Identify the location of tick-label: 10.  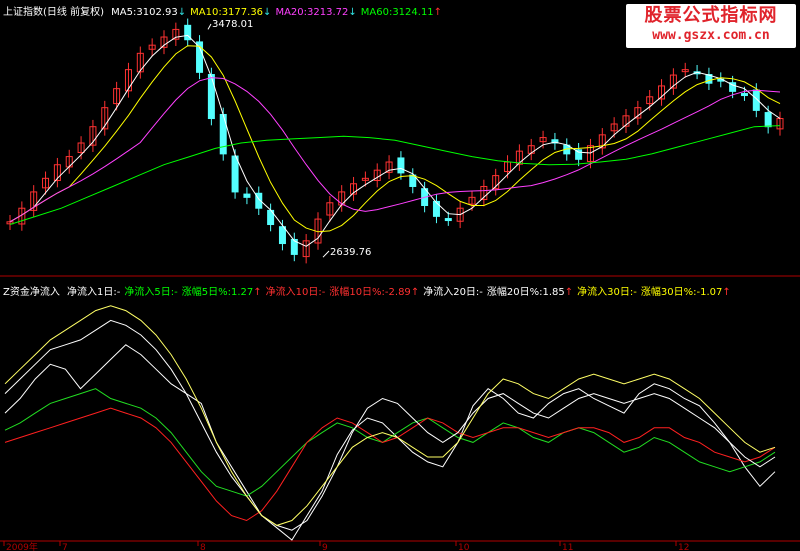
(464, 547).